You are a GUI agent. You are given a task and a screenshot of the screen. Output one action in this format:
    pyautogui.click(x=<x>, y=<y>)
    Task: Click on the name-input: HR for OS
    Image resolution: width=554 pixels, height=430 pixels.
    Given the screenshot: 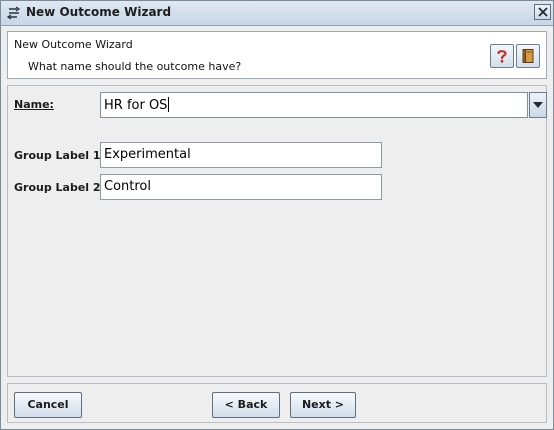 What is the action you would take?
    pyautogui.click(x=314, y=105)
    